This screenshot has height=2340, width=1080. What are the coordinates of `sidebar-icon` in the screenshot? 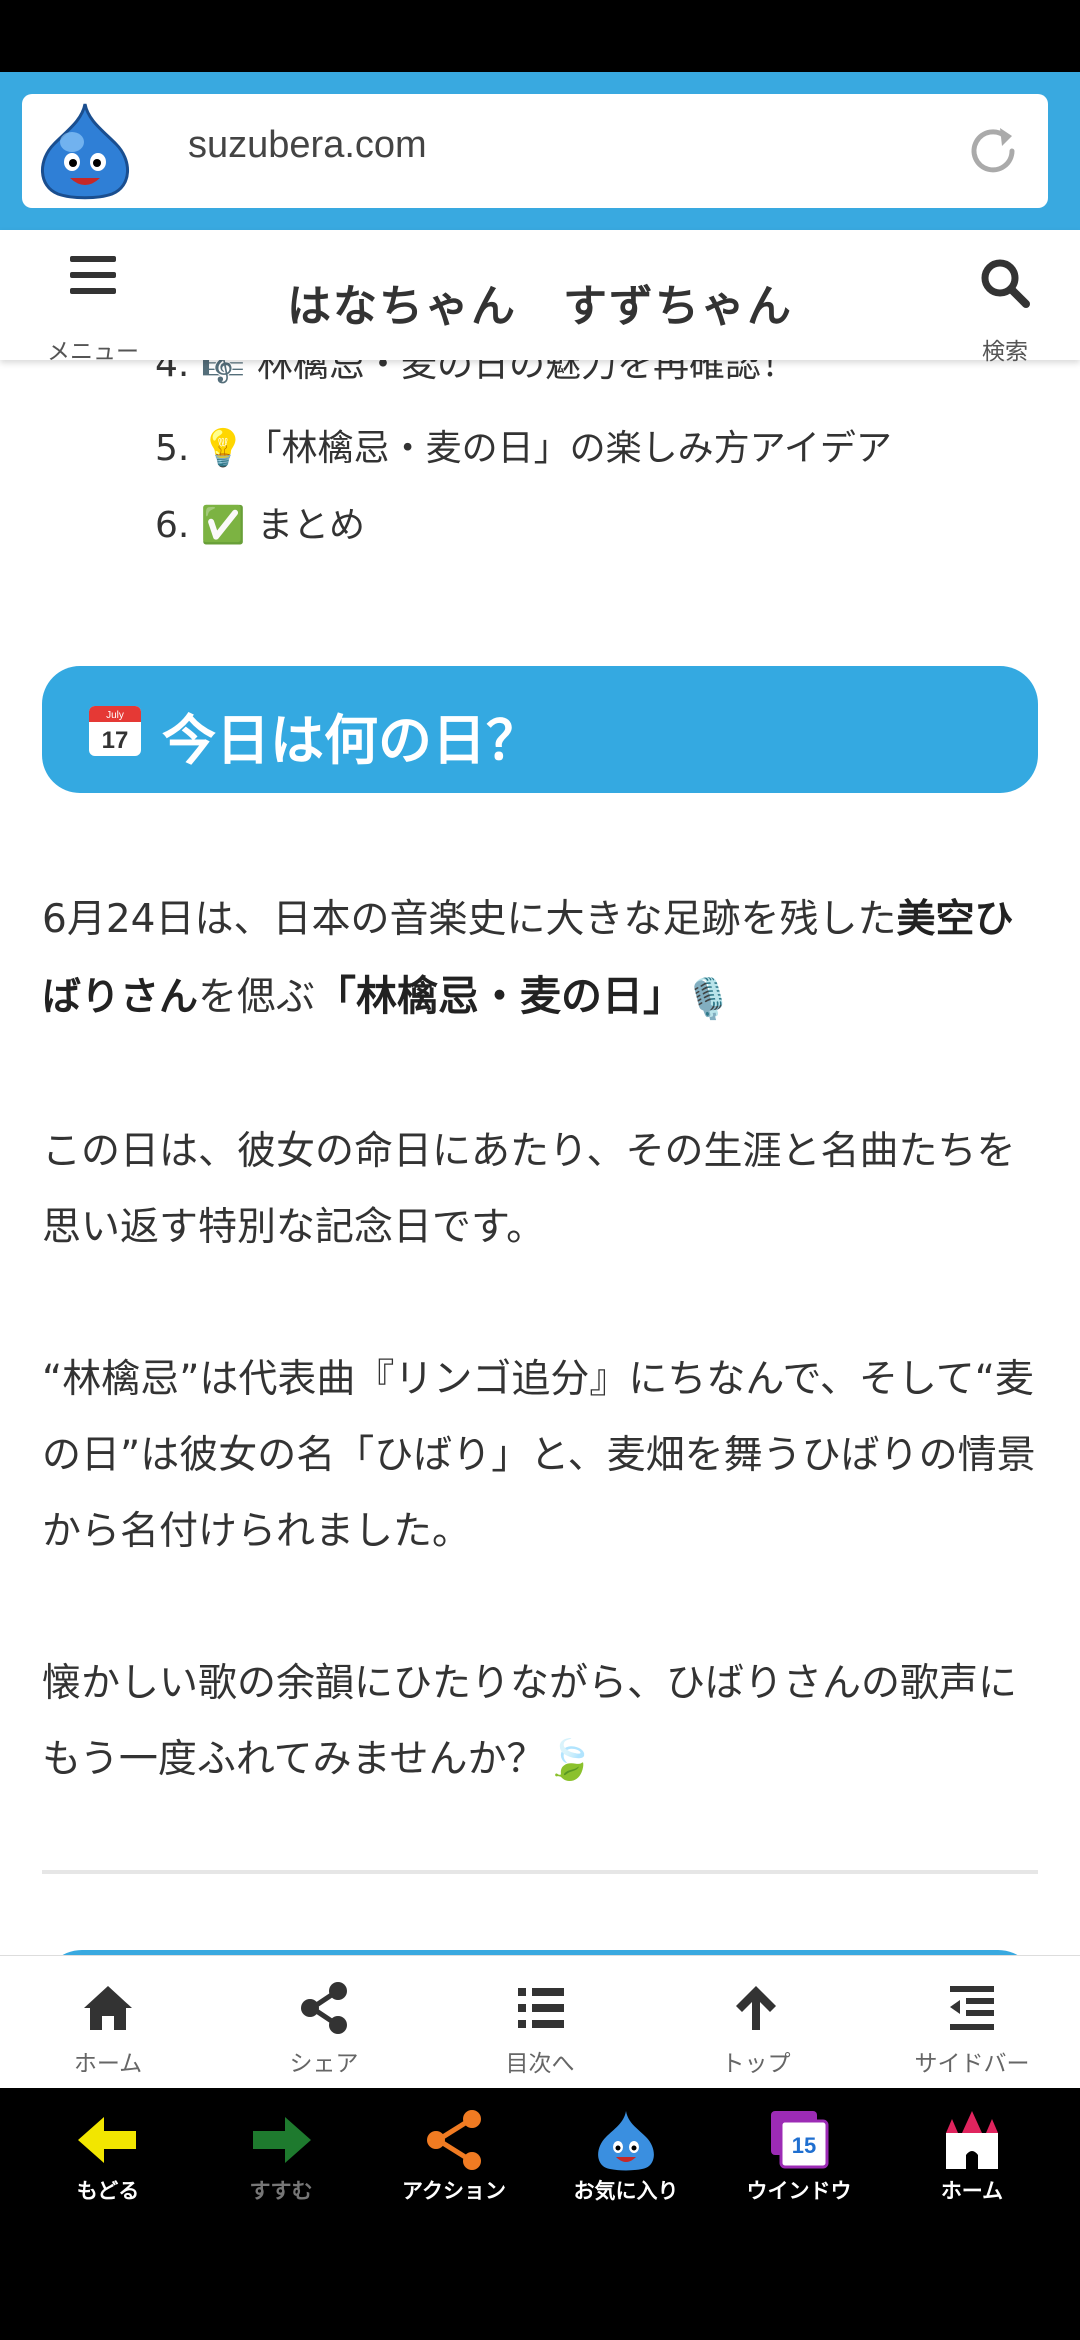 It's located at (972, 2008).